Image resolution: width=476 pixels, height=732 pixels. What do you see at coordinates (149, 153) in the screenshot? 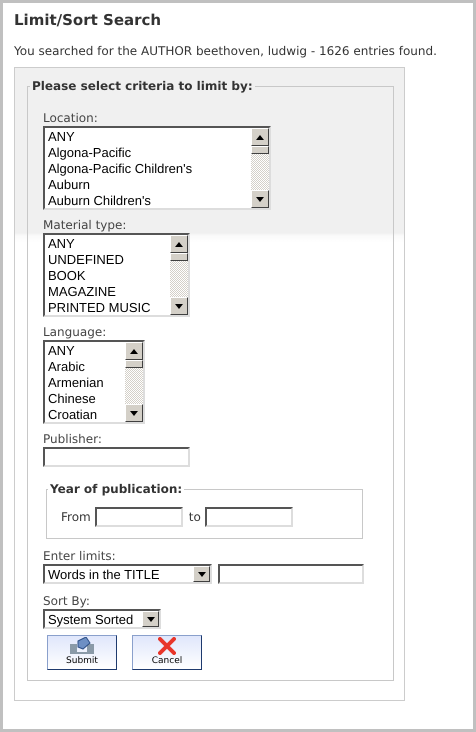
I see `list-option: Algona-Pacific` at bounding box center [149, 153].